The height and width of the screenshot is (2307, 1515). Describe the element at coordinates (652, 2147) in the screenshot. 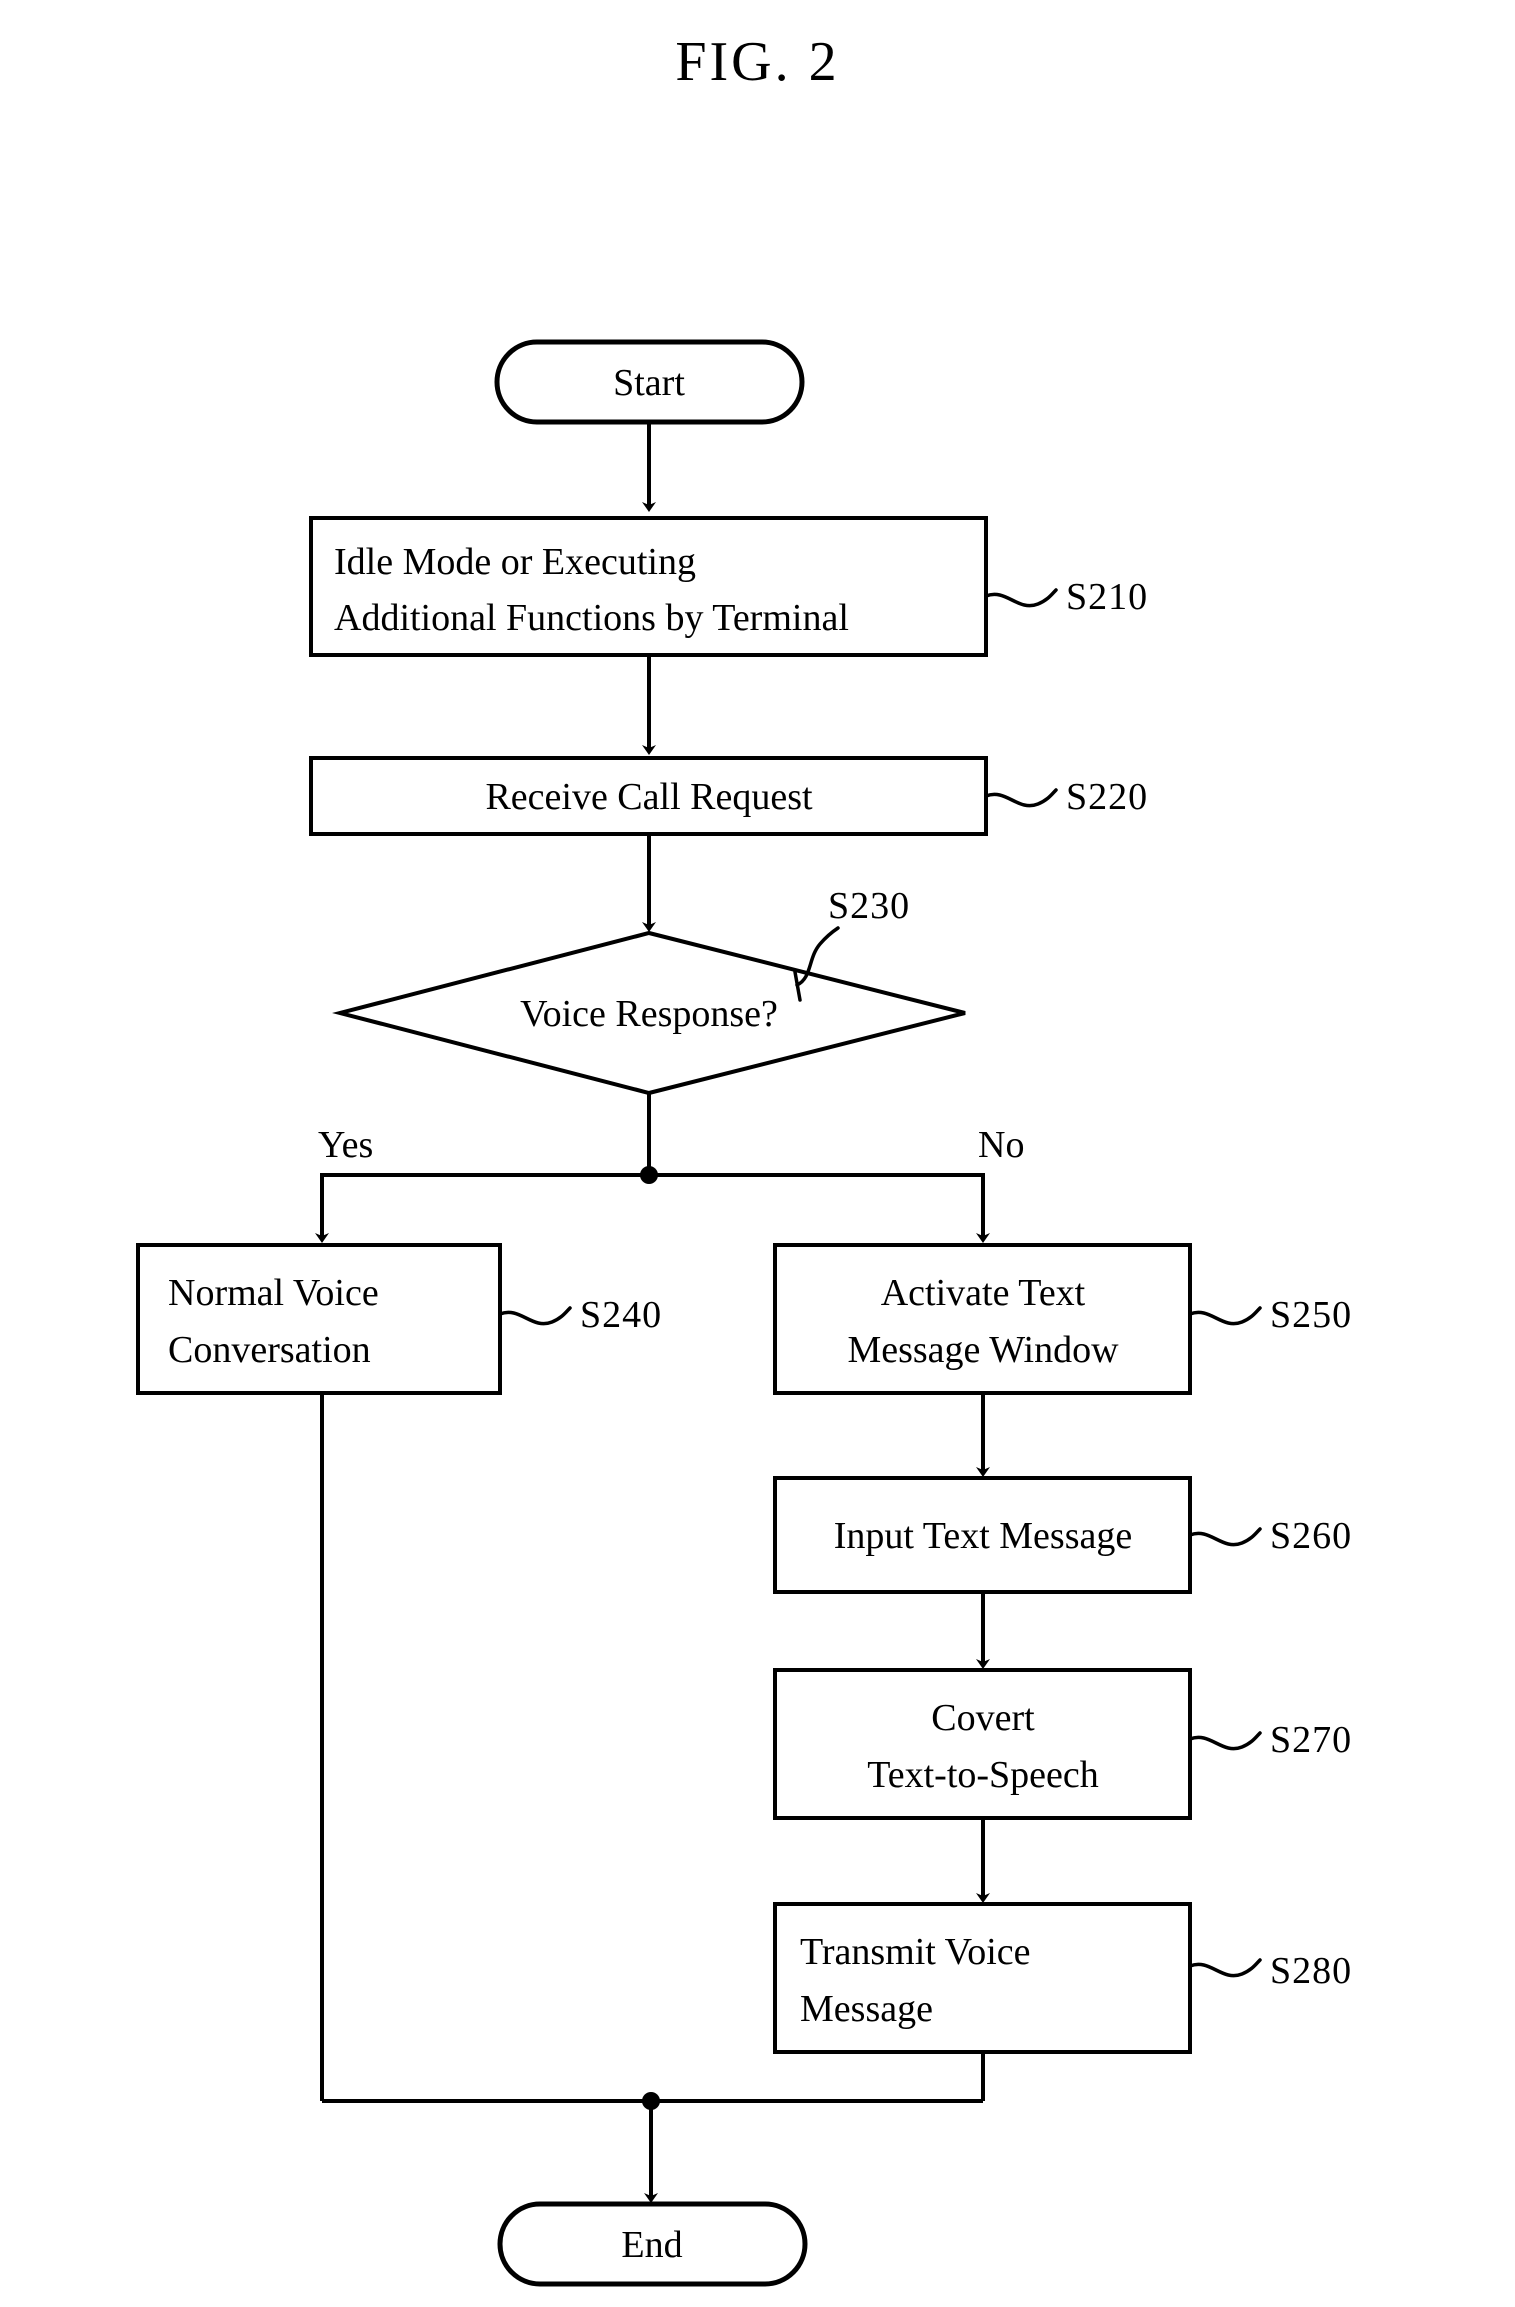

I see `merge-bus` at that location.